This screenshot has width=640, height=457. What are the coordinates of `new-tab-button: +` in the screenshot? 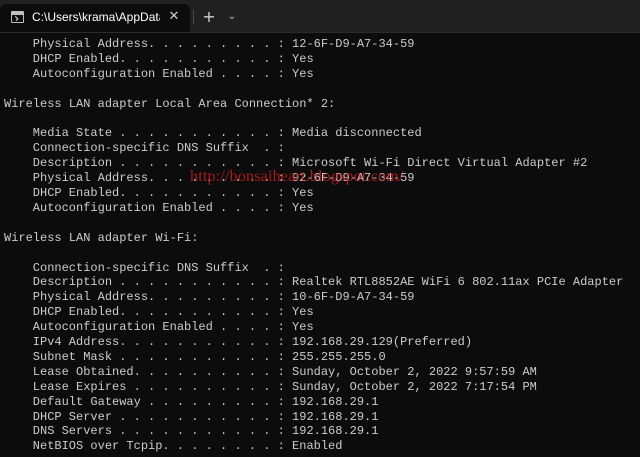 It's located at (209, 17).